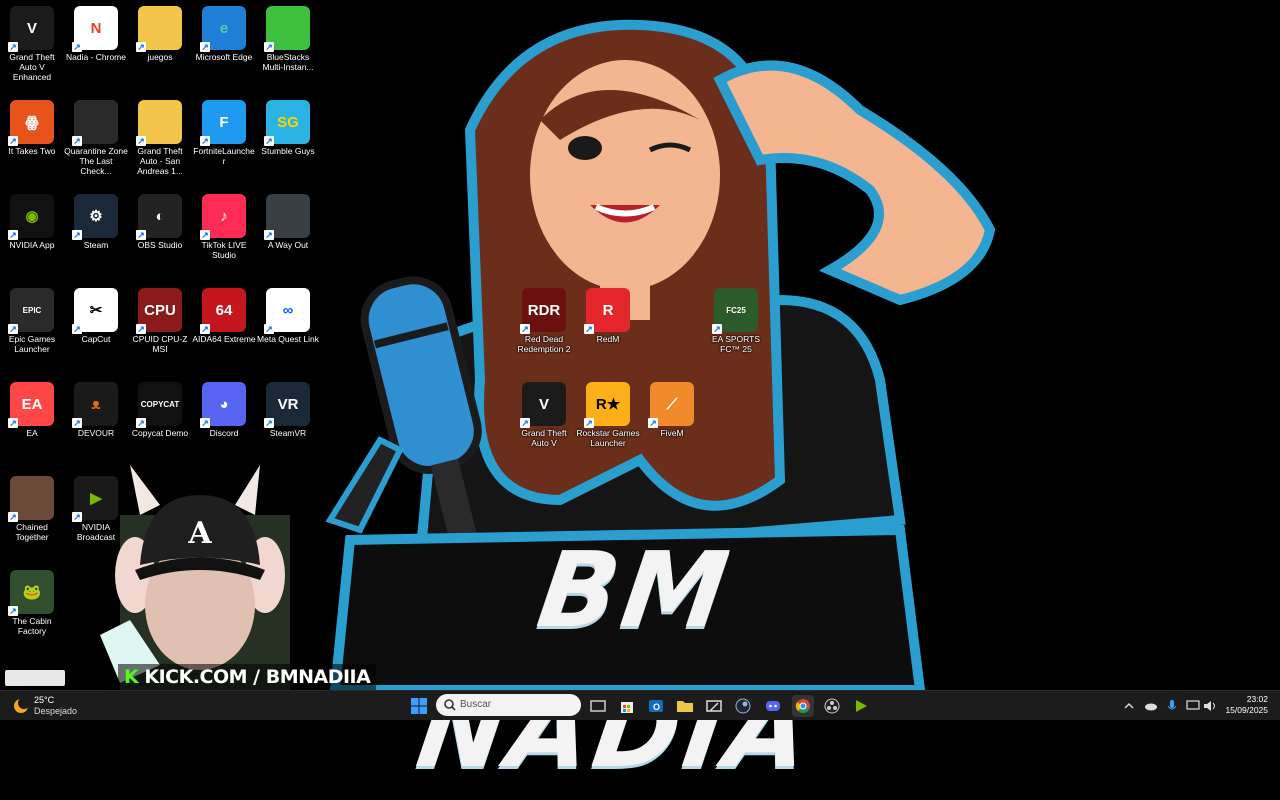  I want to click on desktop-shortcut-label: OBS Studio, so click(160, 245).